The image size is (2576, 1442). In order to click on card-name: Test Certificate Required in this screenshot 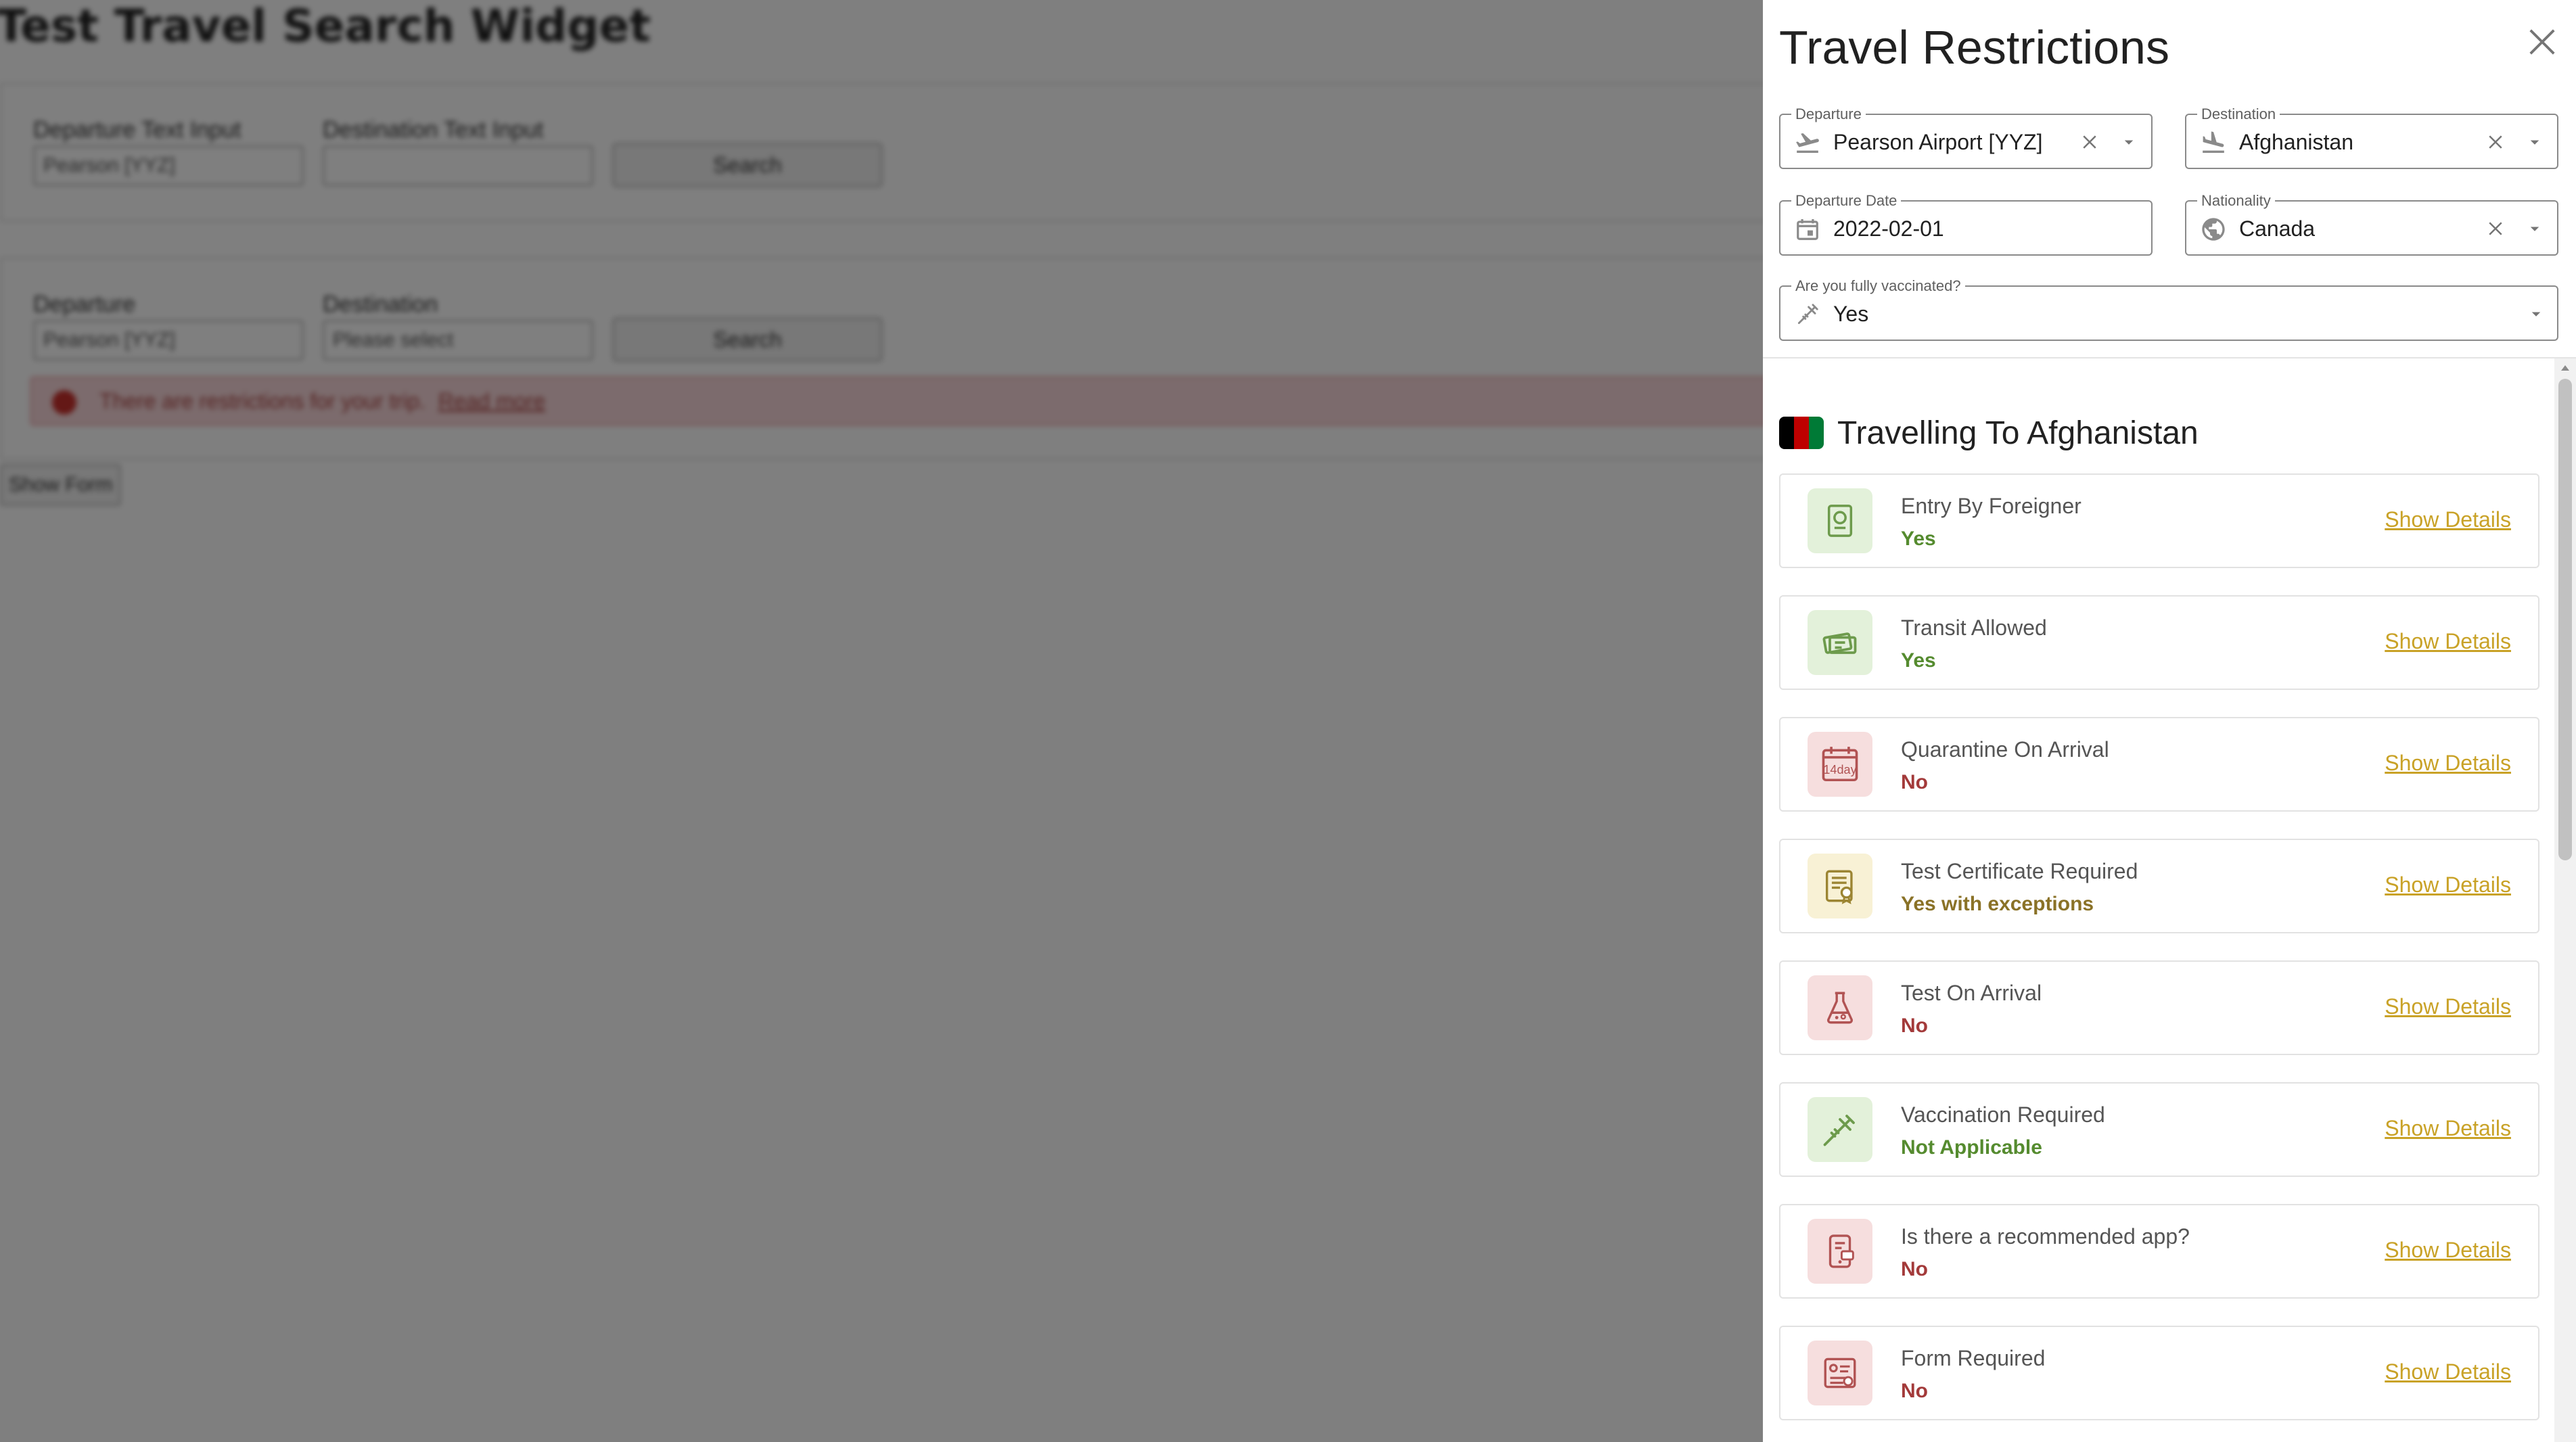, I will do `click(2019, 871)`.